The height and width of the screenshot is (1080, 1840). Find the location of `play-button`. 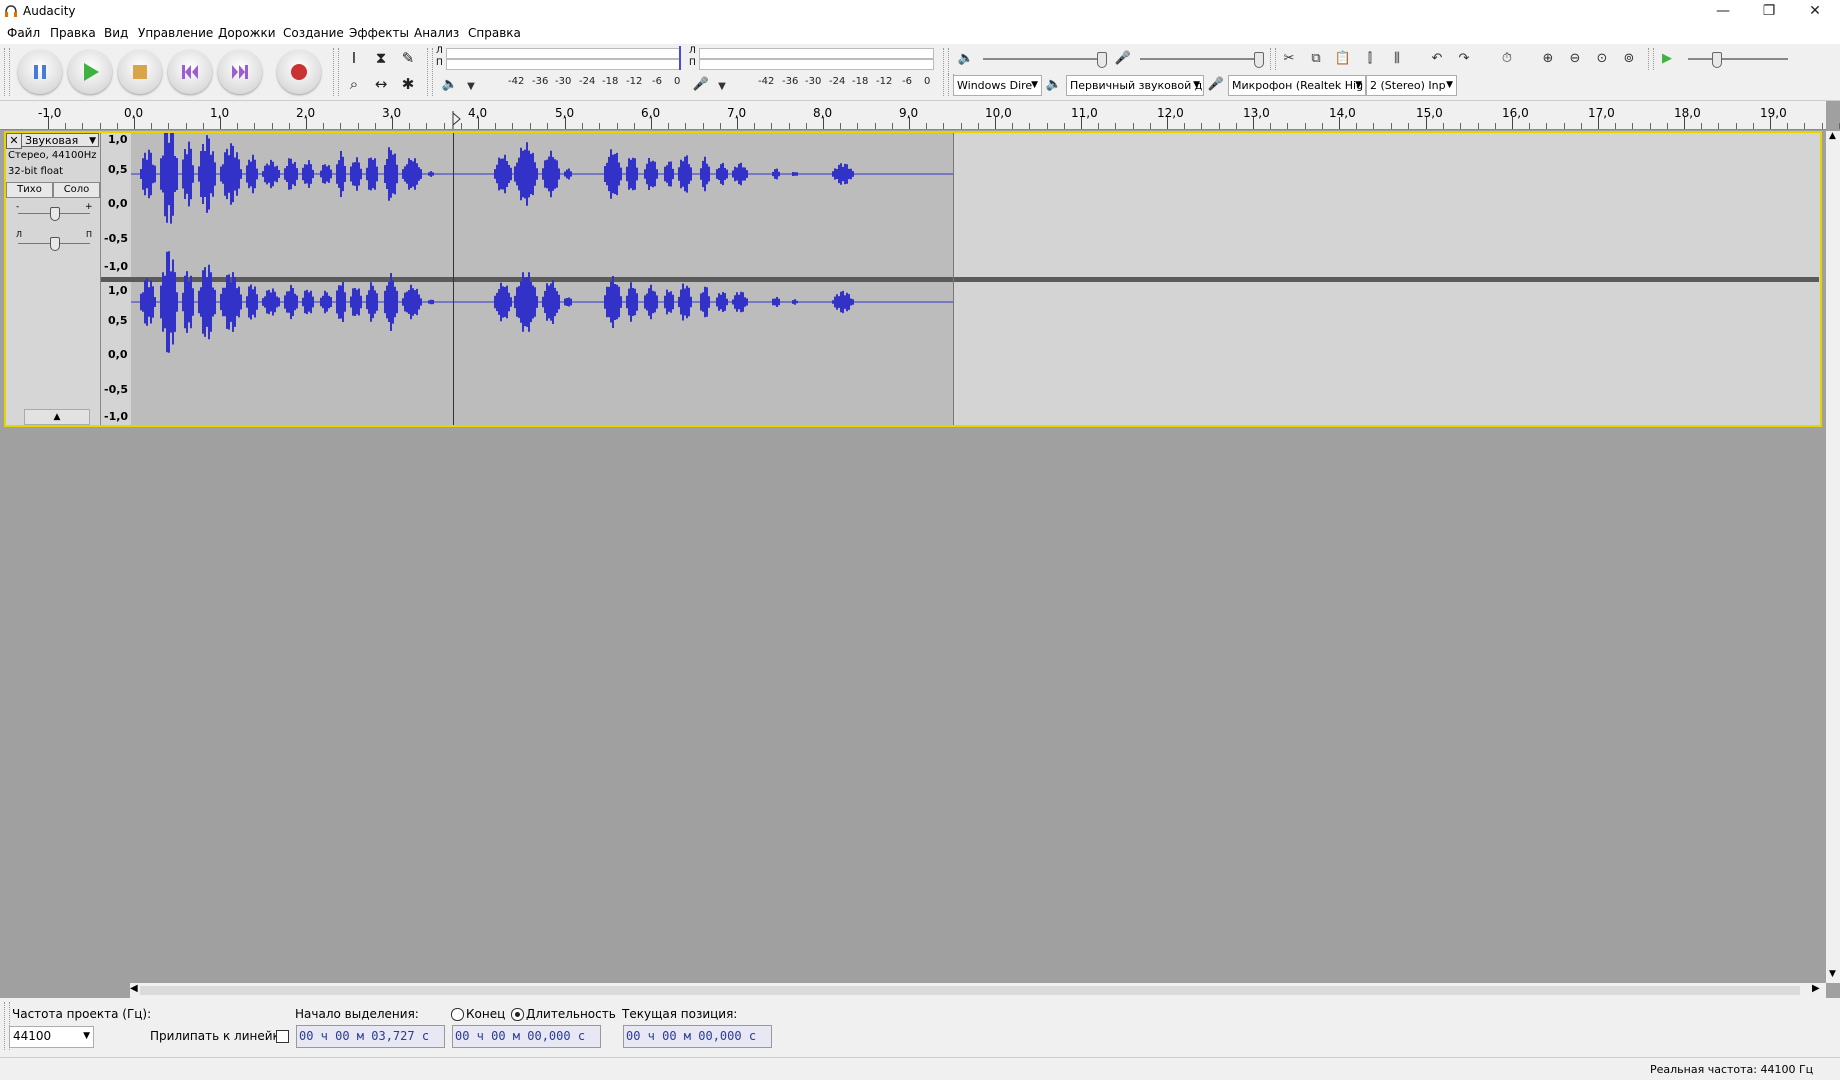

play-button is located at coordinates (90, 72).